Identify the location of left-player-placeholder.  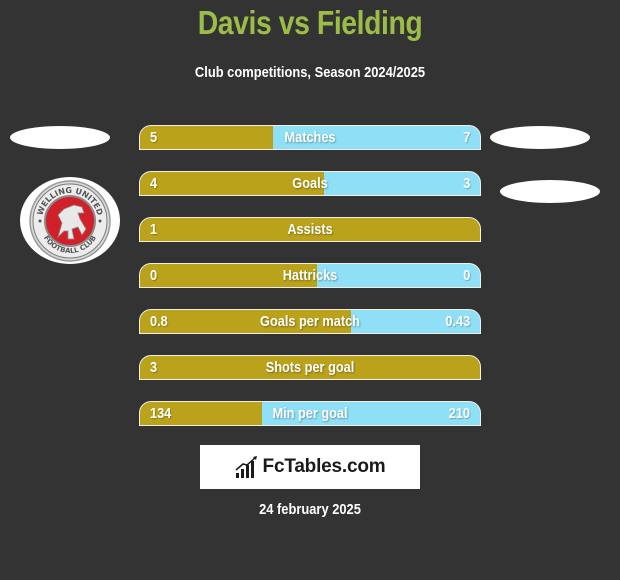
(60, 137).